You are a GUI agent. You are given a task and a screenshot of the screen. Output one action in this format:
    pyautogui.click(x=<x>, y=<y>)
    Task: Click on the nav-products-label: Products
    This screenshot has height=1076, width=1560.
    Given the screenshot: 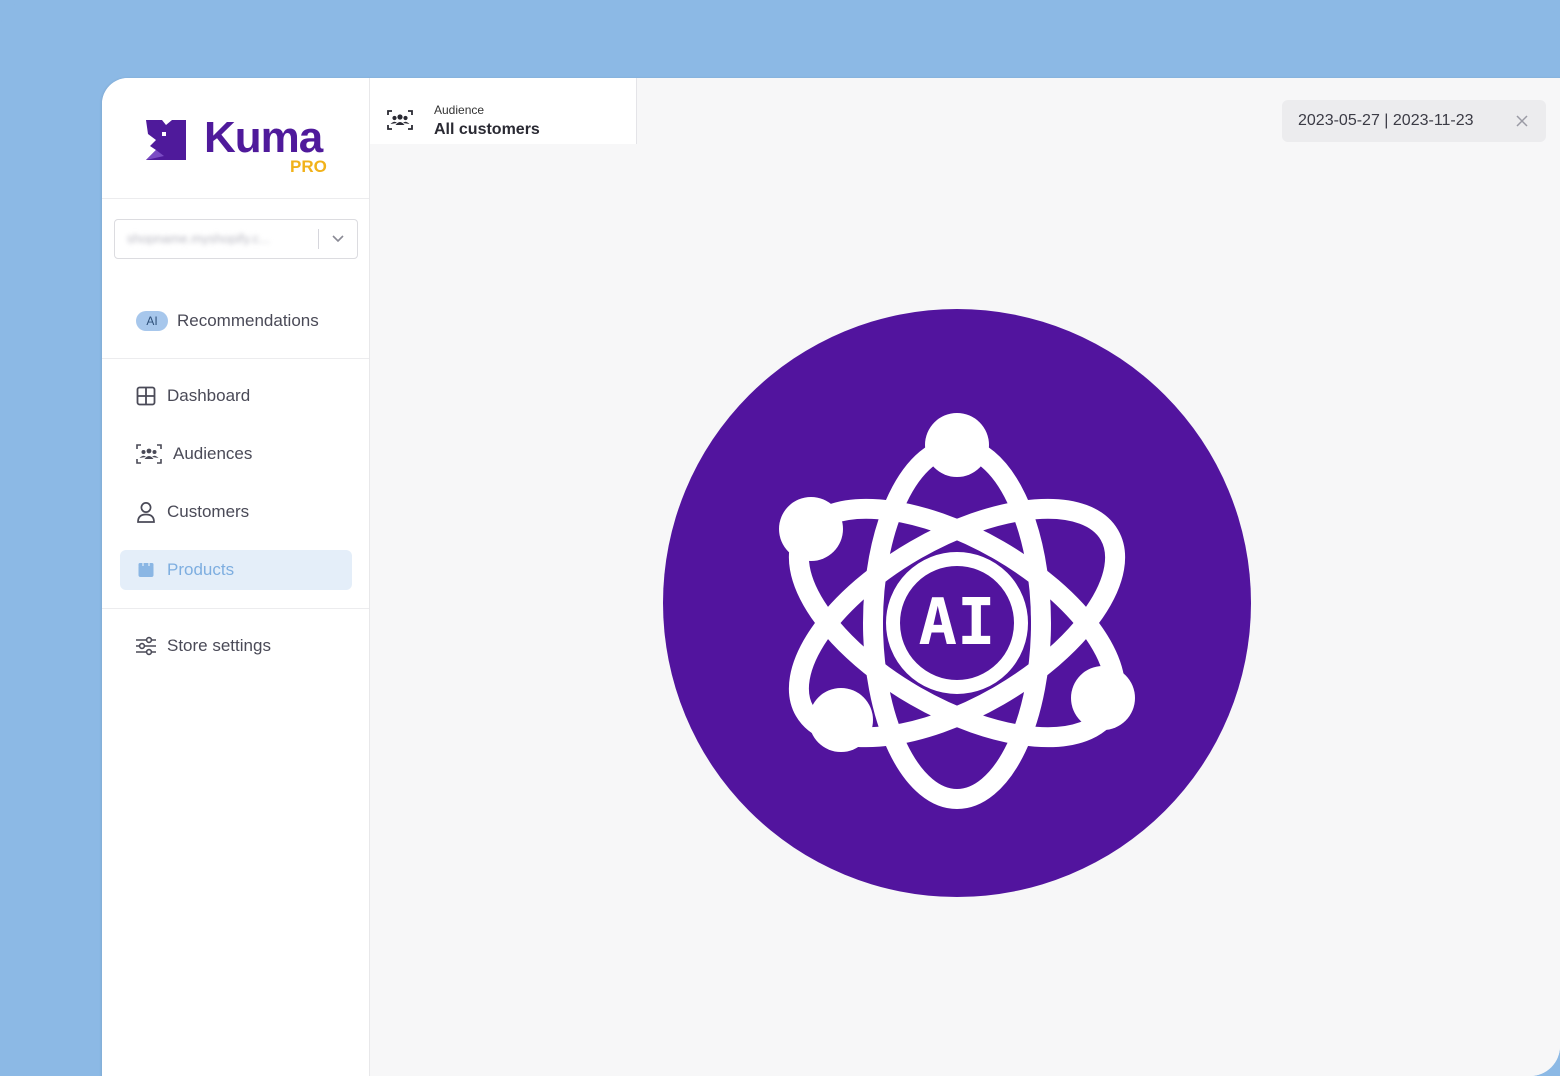 What is the action you would take?
    pyautogui.click(x=201, y=569)
    